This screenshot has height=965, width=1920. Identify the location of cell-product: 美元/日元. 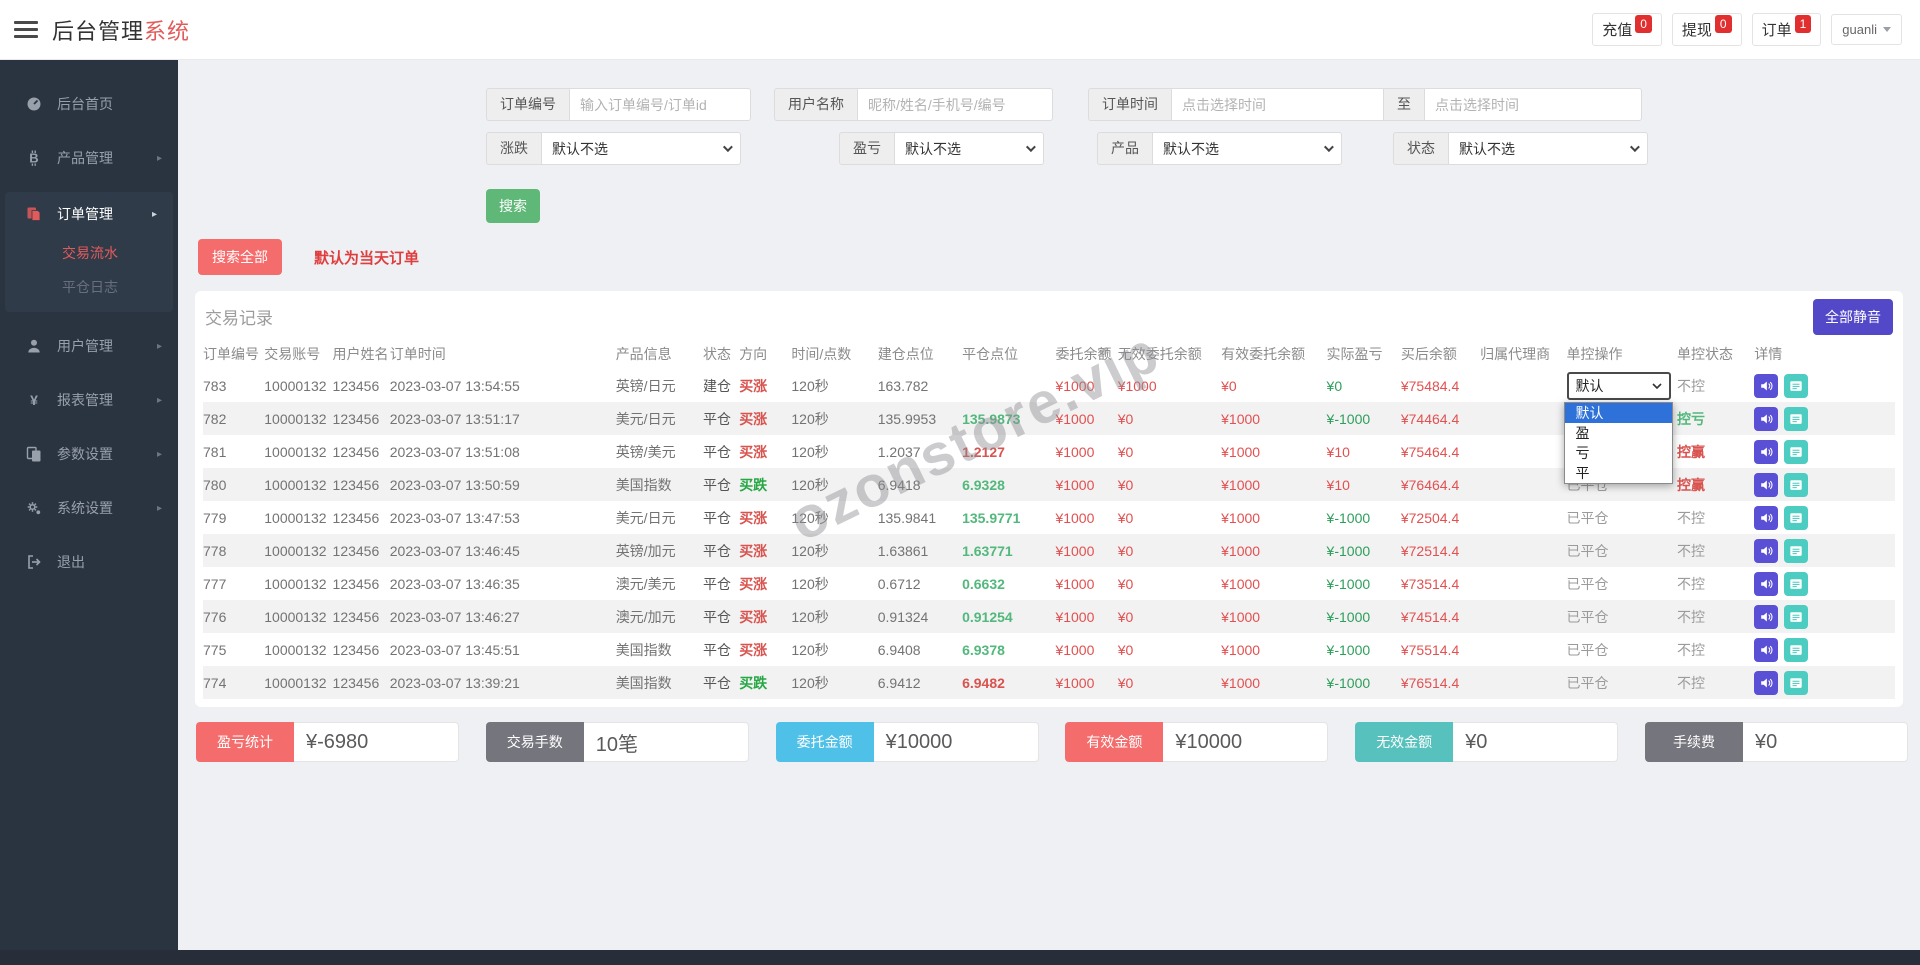
(659, 418).